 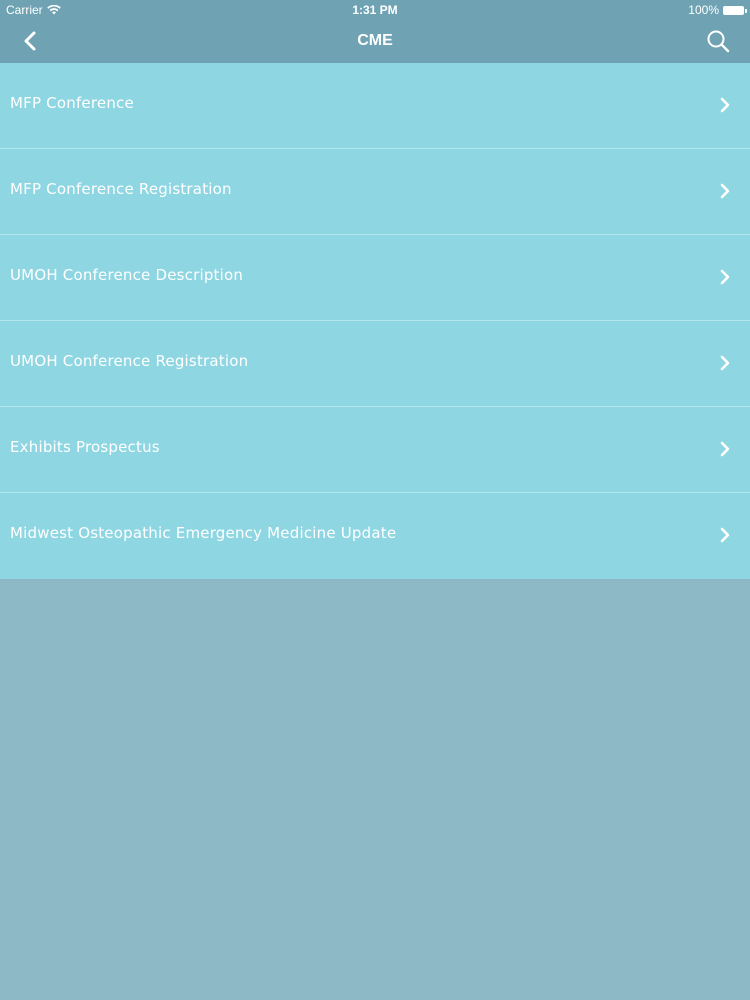 I want to click on battery-icon, so click(x=735, y=10).